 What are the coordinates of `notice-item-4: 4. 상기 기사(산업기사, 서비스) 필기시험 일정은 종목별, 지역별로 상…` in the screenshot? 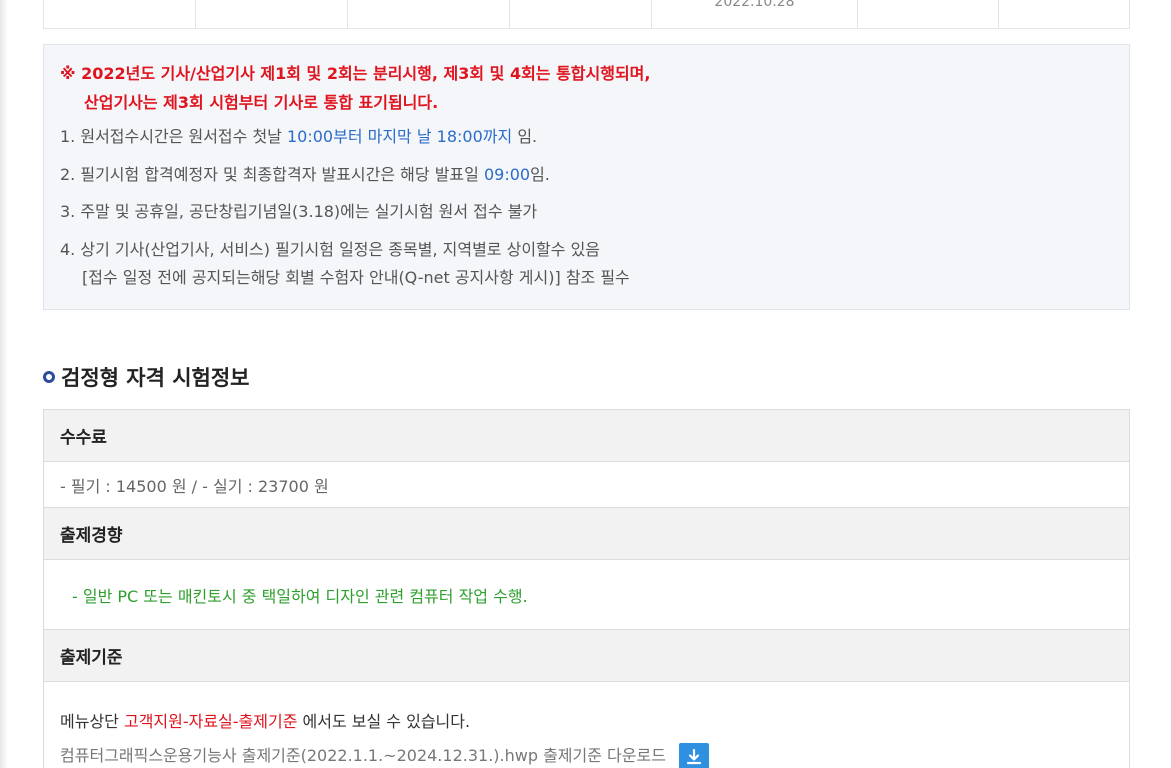 It's located at (345, 261).